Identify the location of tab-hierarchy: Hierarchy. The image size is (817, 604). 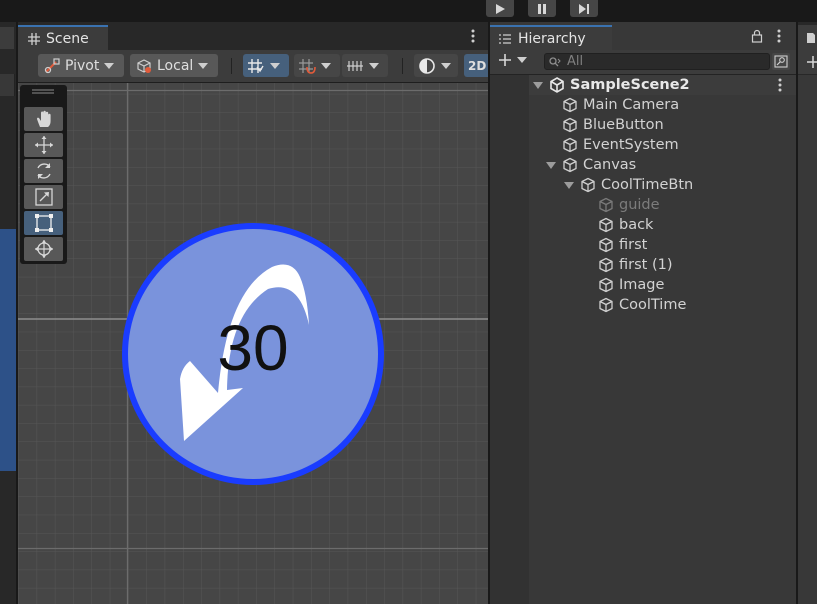
(551, 37).